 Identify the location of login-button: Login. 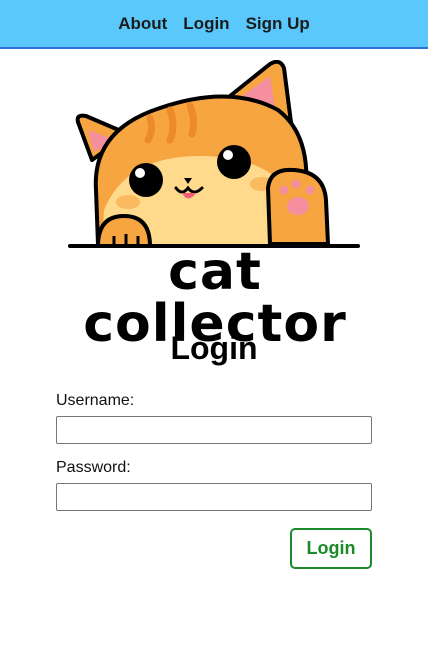
(331, 548).